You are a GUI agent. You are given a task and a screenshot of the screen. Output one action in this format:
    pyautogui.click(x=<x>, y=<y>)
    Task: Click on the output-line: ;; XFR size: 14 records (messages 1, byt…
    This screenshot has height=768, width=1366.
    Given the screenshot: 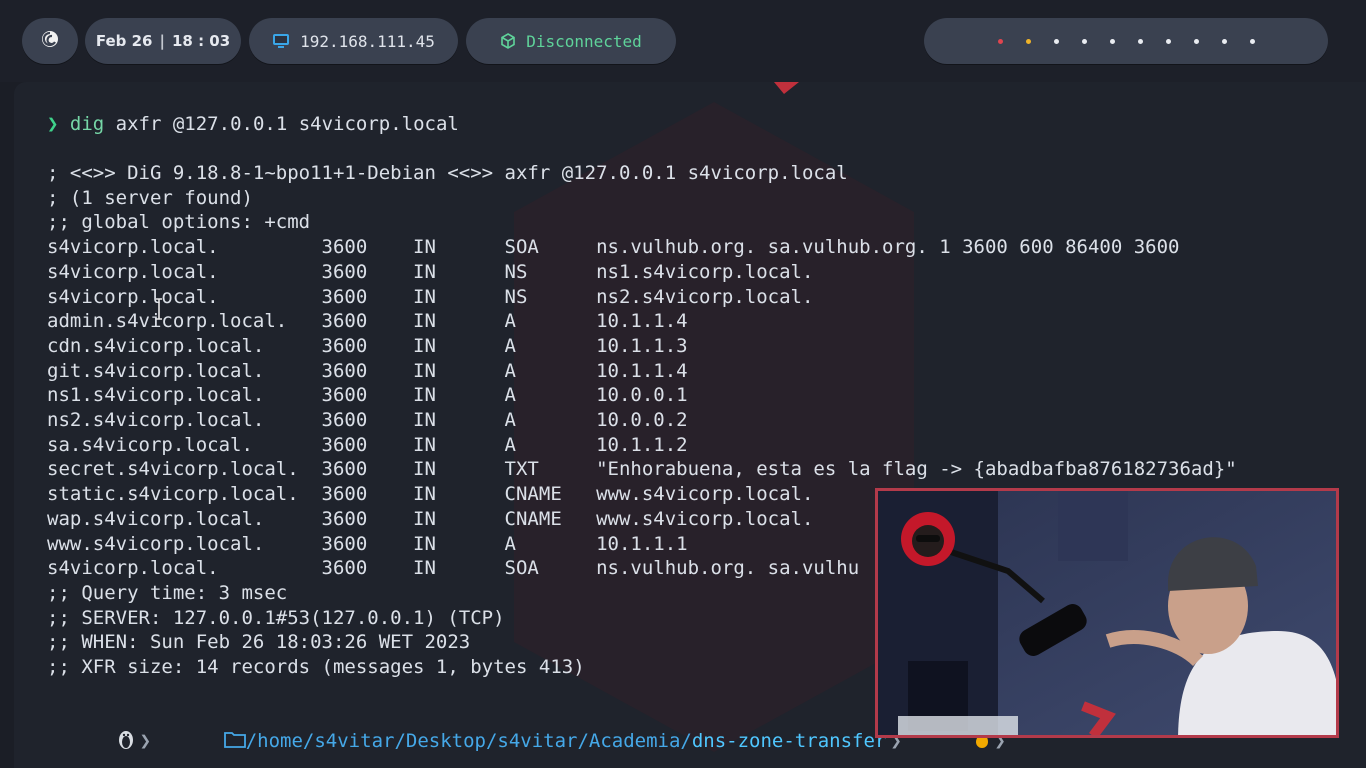 What is the action you would take?
    pyautogui.click(x=316, y=667)
    